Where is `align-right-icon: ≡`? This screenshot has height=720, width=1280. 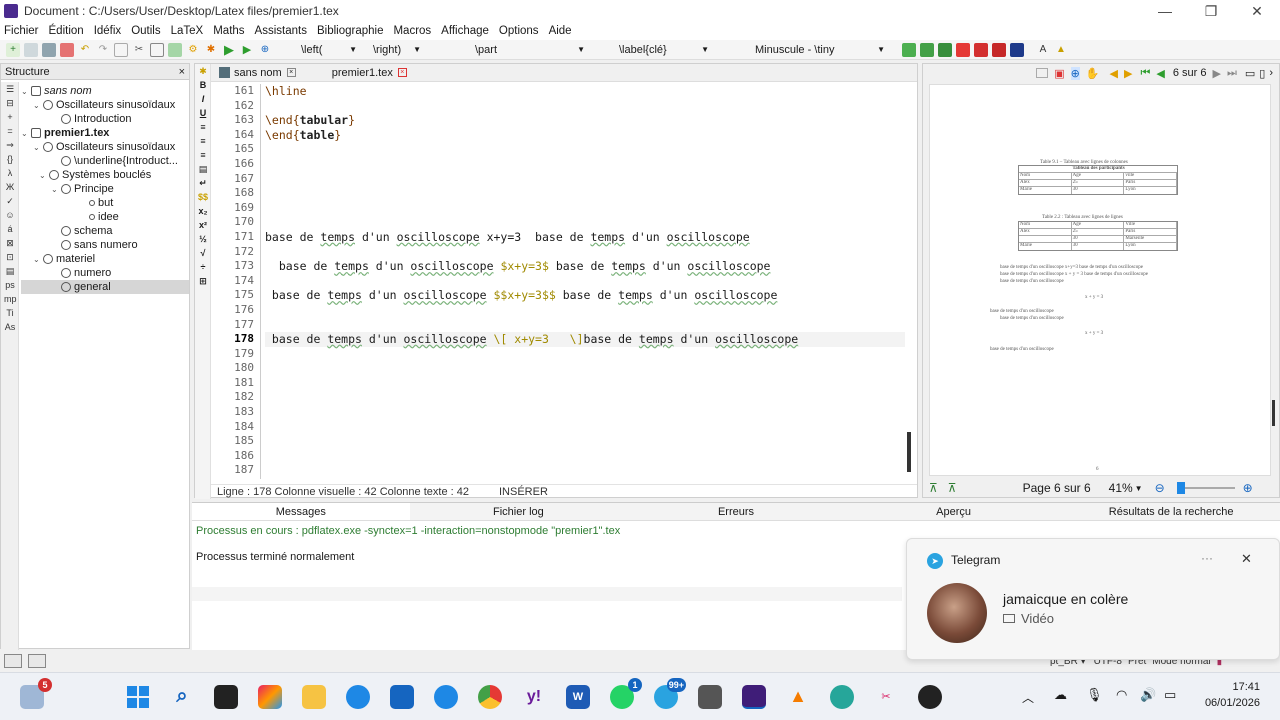 align-right-icon: ≡ is located at coordinates (203, 156).